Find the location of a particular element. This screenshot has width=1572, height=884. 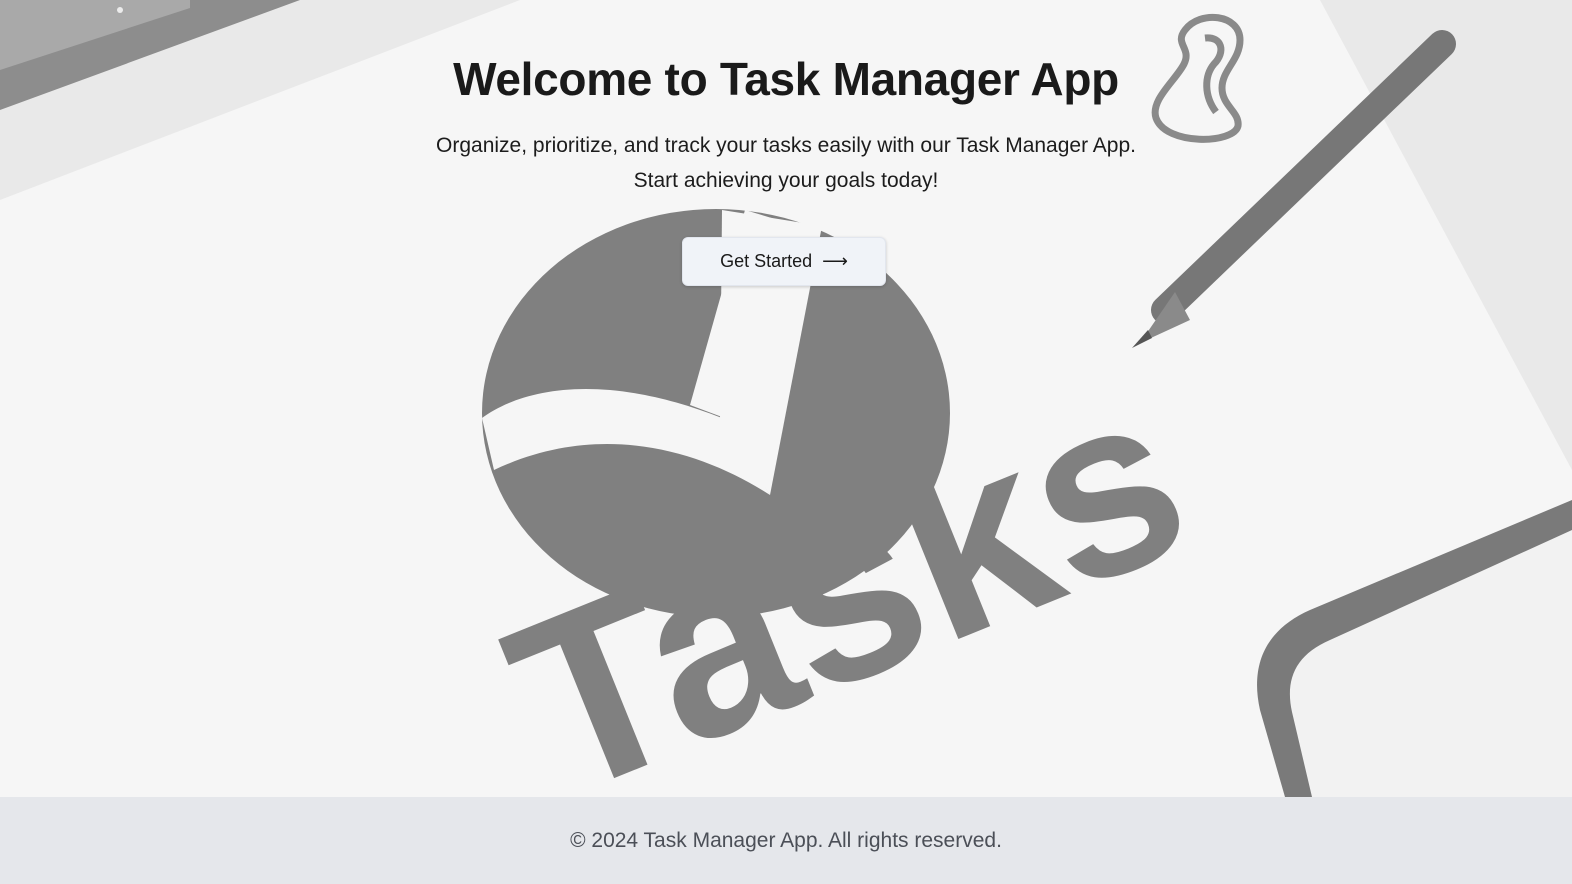

get-started-button: Get Started ⟶ is located at coordinates (784, 261).